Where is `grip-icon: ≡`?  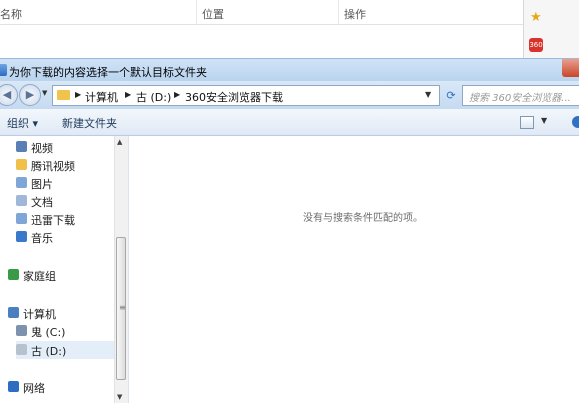 grip-icon: ≡ is located at coordinates (122, 307).